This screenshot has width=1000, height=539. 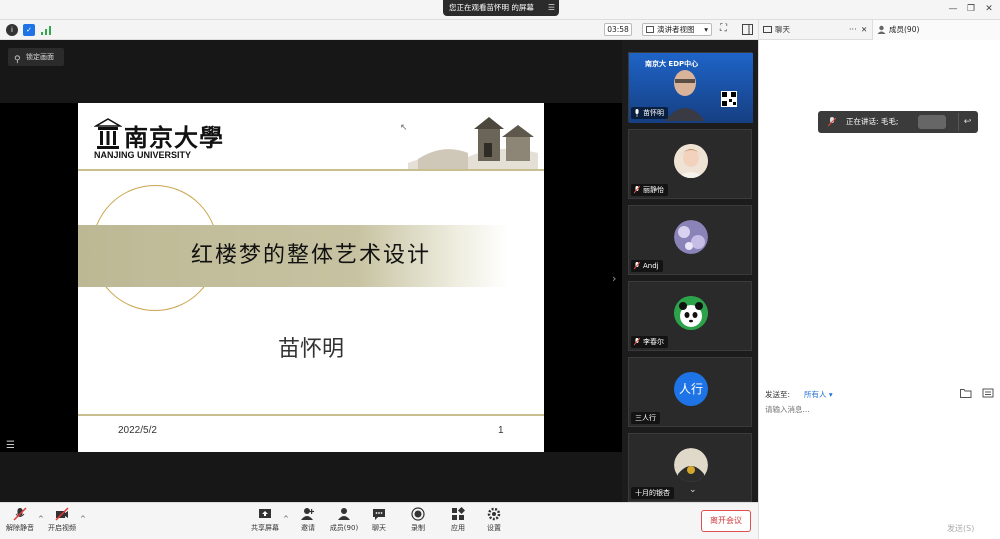 What do you see at coordinates (551, 8) in the screenshot?
I see `banner-menu-icon: ☰` at bounding box center [551, 8].